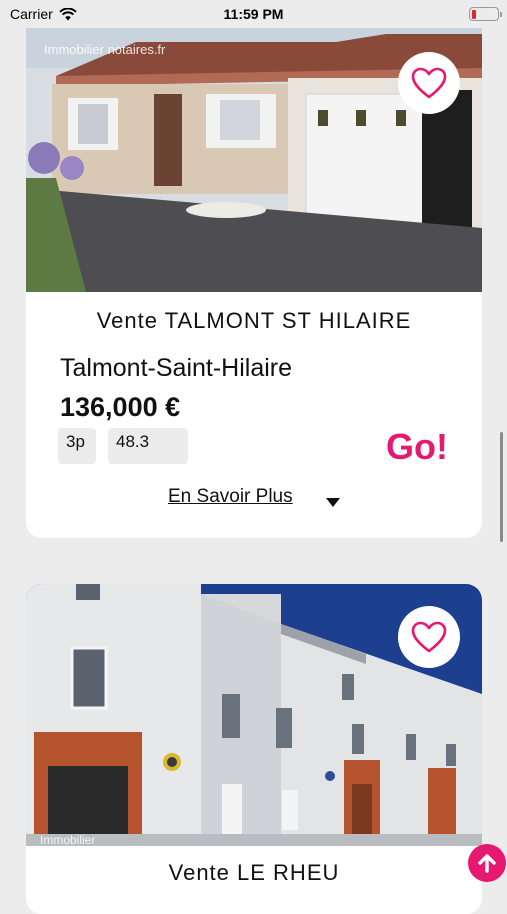  What do you see at coordinates (120, 407) in the screenshot?
I see `listing-price: 136,000 €` at bounding box center [120, 407].